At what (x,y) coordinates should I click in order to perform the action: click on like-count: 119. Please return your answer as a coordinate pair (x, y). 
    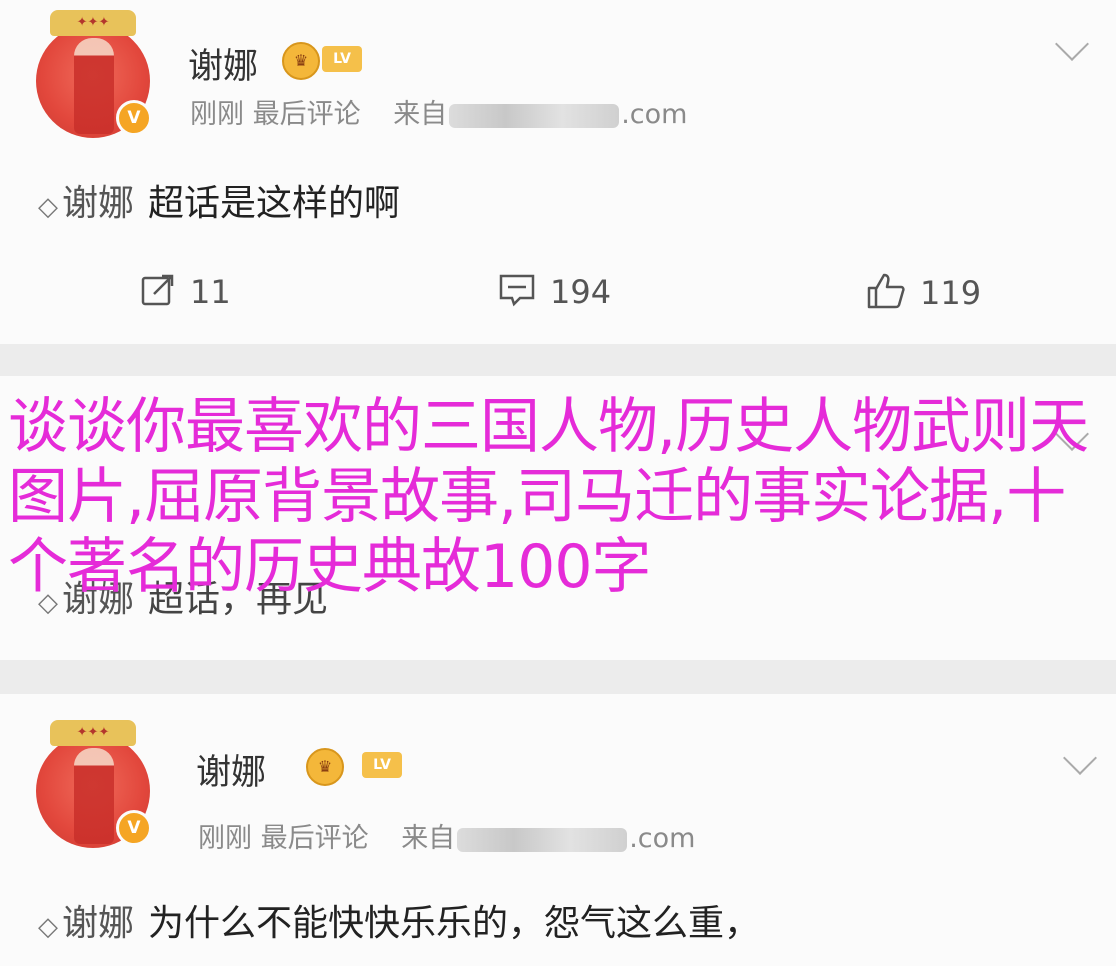
    Looking at the image, I should click on (951, 293).